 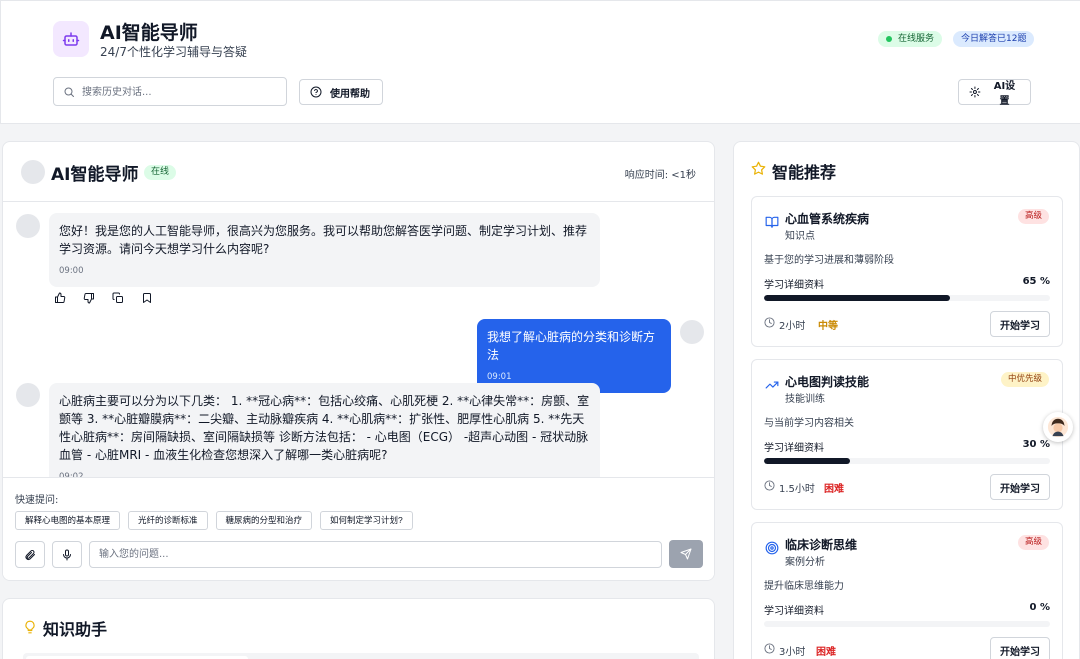 I want to click on help-circle-icon, so click(x=316, y=92).